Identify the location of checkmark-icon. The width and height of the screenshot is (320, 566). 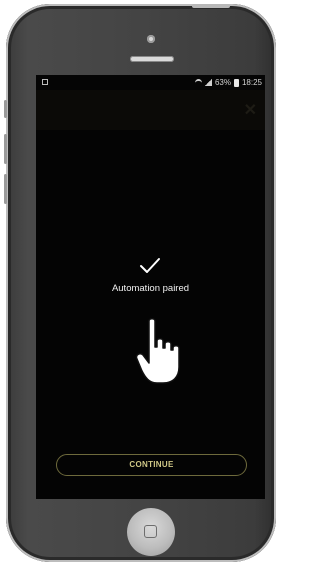
(150, 265).